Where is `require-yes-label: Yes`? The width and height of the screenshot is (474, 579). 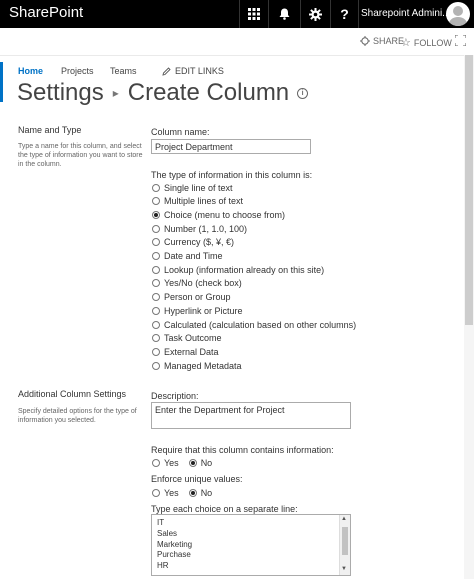 require-yes-label: Yes is located at coordinates (171, 463).